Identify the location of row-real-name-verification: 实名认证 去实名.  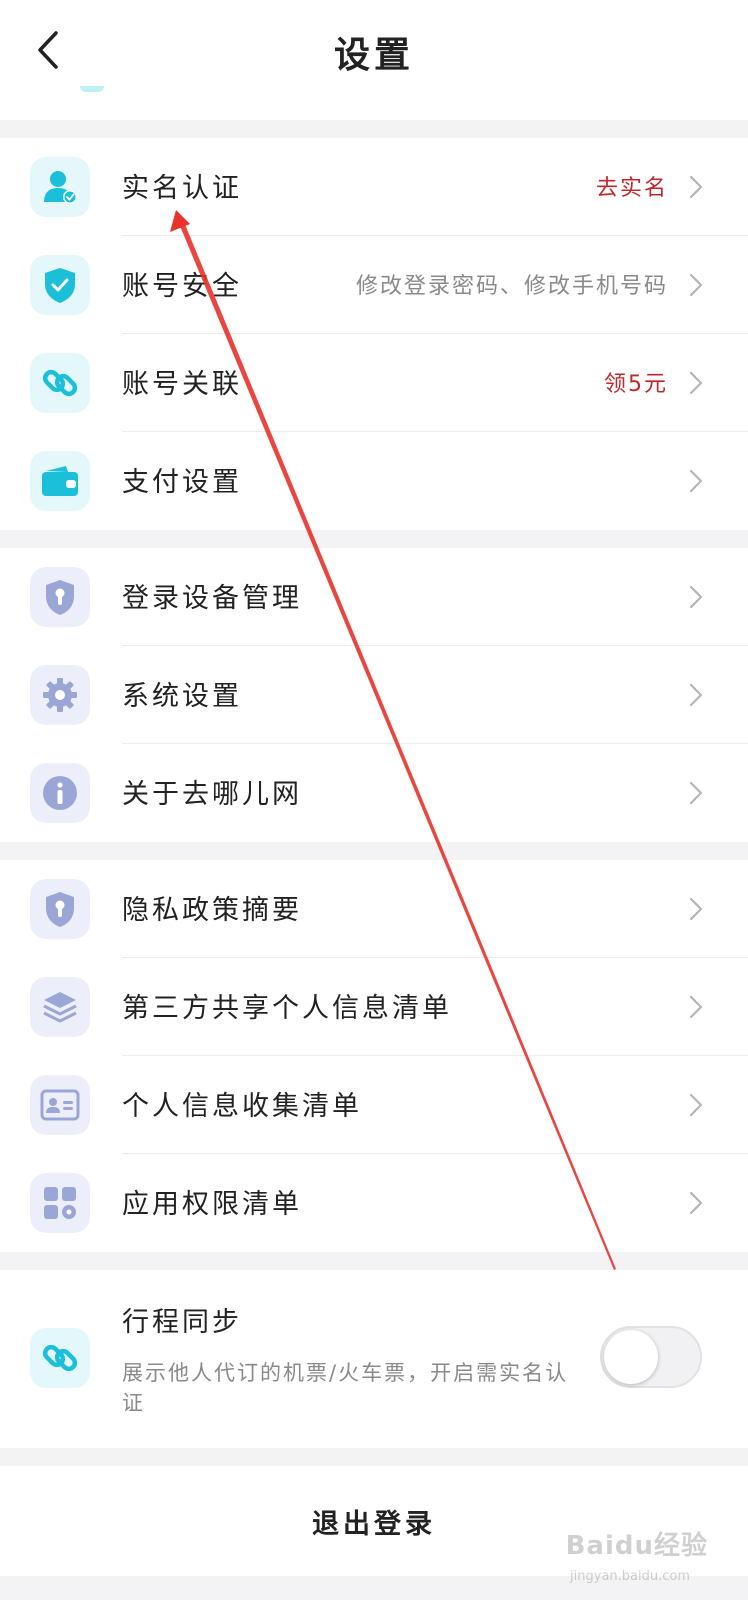
(374, 187).